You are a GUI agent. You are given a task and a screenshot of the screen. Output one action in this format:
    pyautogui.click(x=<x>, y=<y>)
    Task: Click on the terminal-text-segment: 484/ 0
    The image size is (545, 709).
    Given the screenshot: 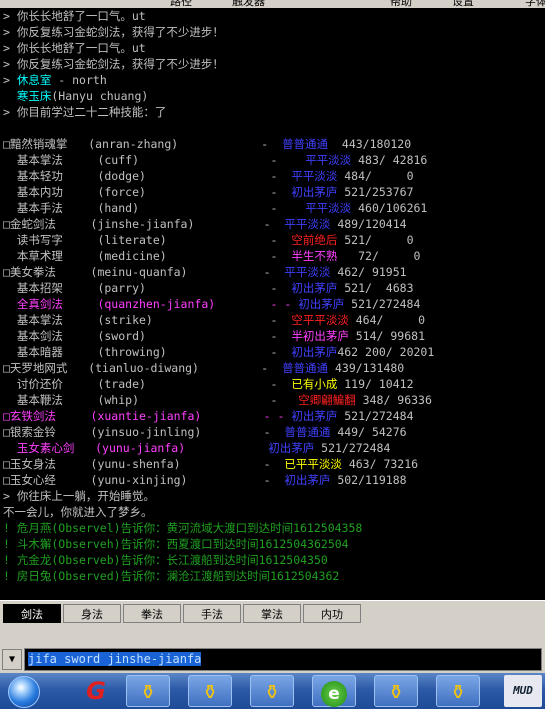 What is the action you would take?
    pyautogui.click(x=375, y=176)
    